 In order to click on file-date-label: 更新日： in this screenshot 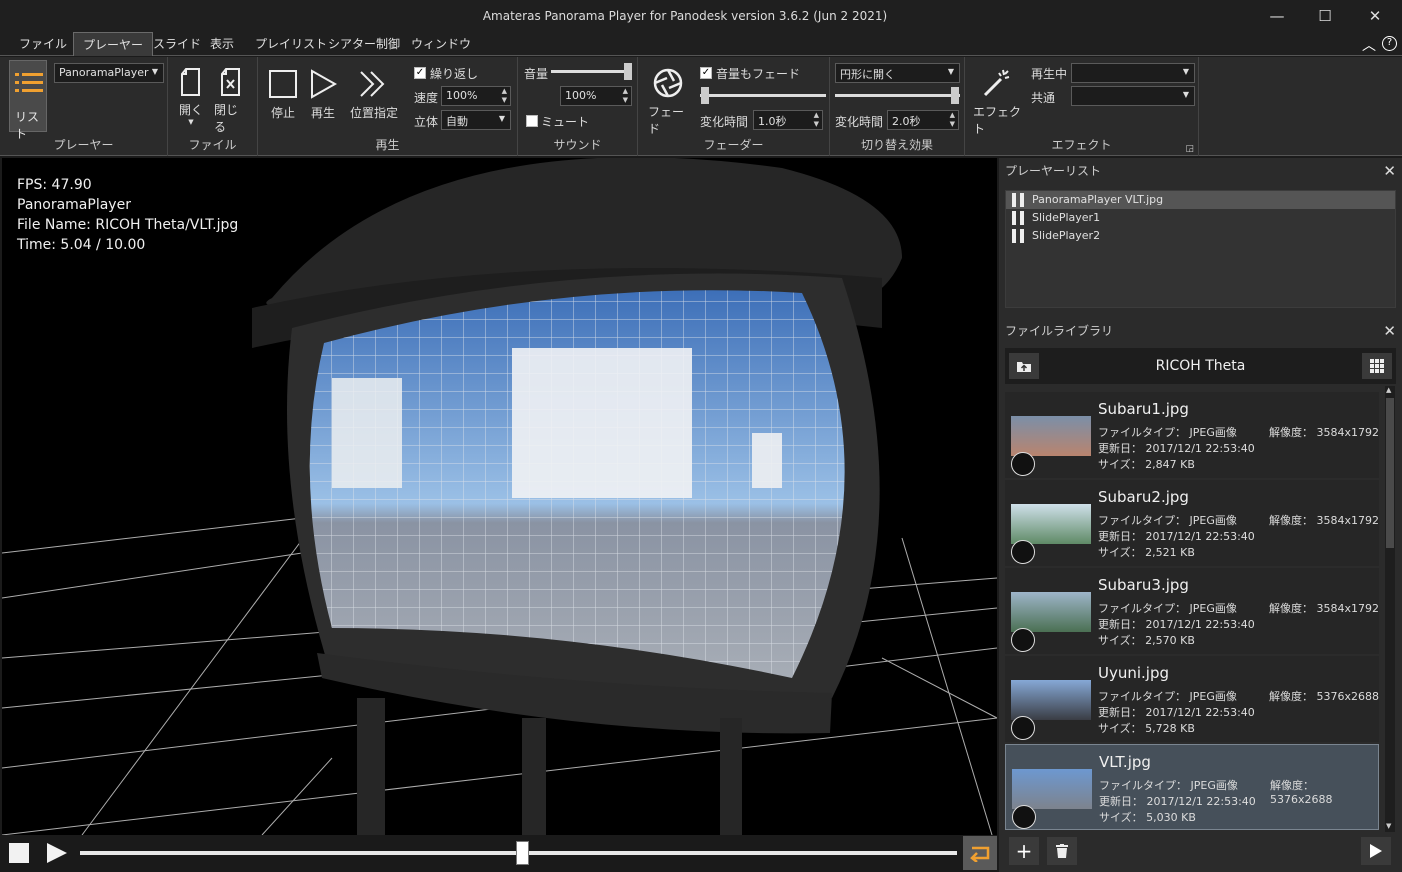, I will do `click(1120, 448)`.